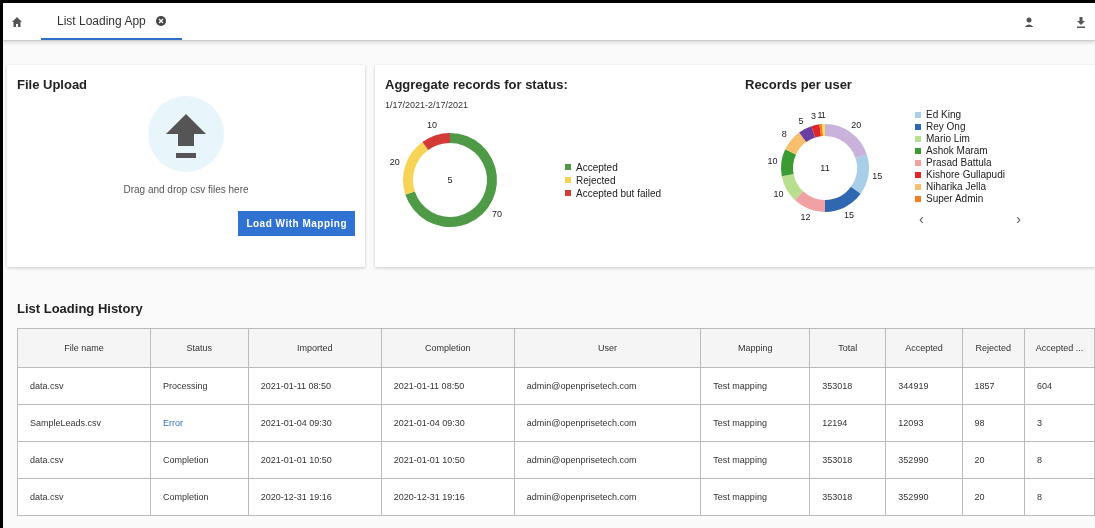  What do you see at coordinates (111, 21) in the screenshot?
I see `app-tab: List Loading App` at bounding box center [111, 21].